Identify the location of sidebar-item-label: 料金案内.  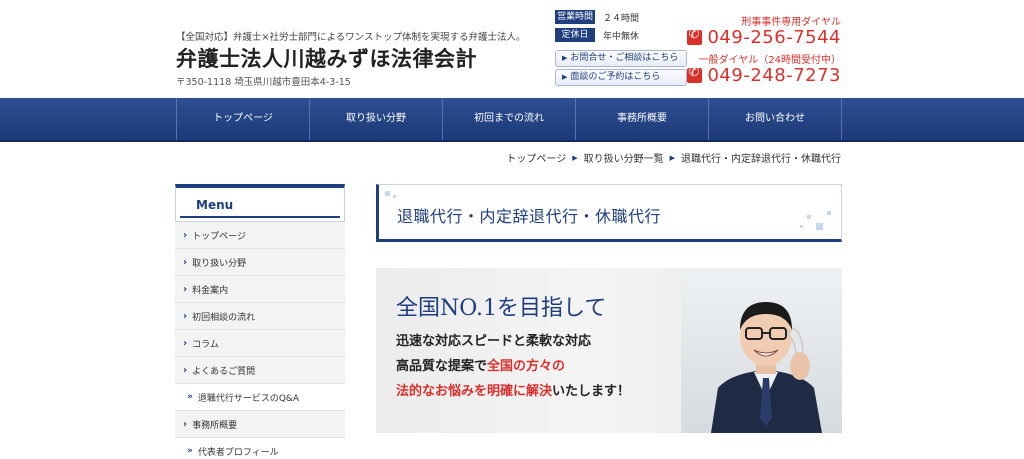
(210, 290).